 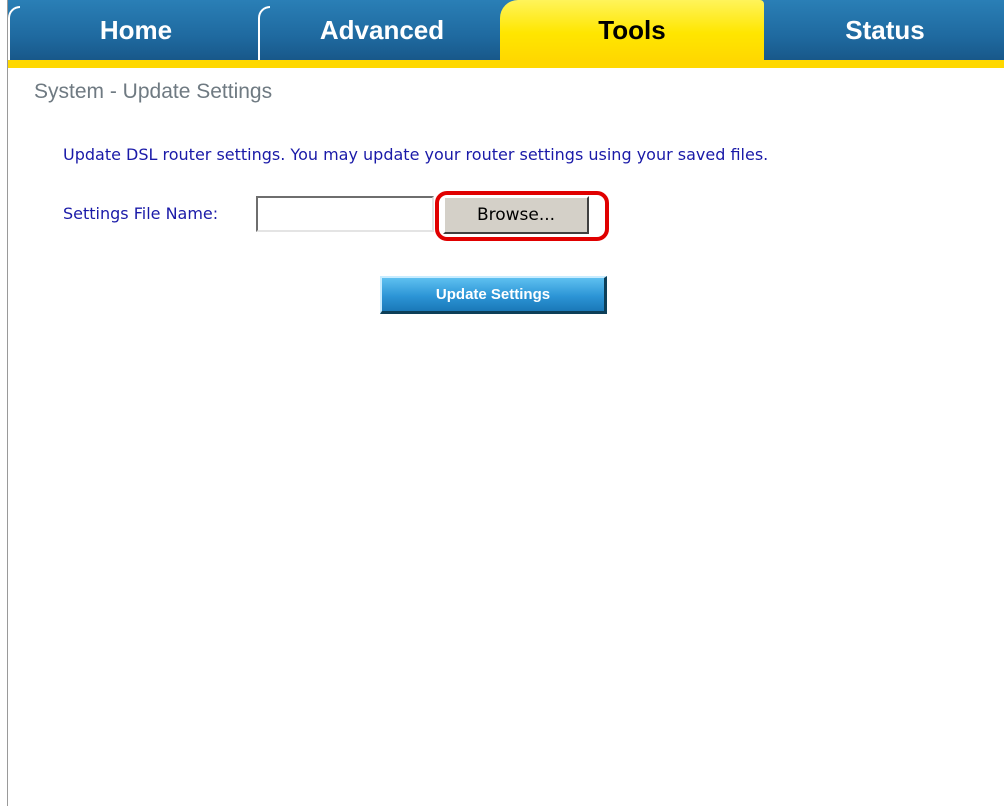 What do you see at coordinates (153, 91) in the screenshot?
I see `page-title: System - Update Settings` at bounding box center [153, 91].